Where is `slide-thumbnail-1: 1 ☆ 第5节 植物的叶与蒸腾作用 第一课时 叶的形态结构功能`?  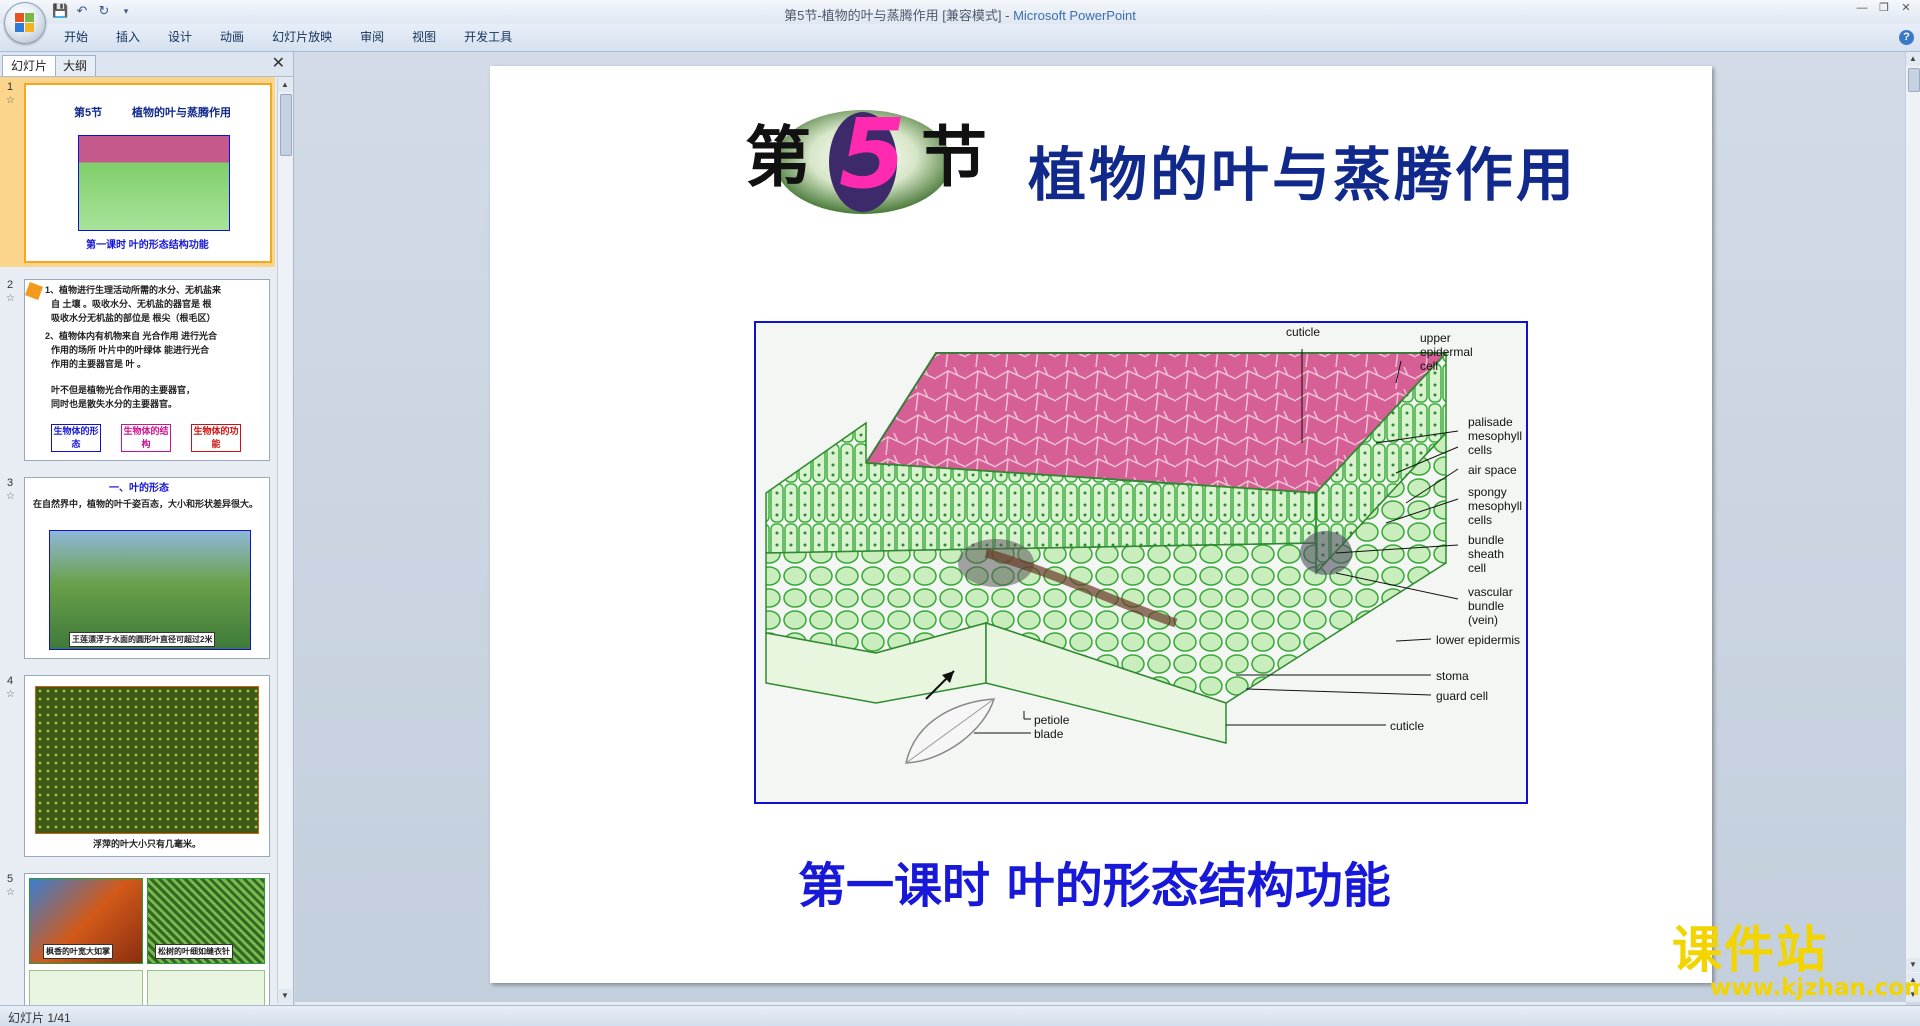
slide-thumbnail-1: 1 ☆ 第5节 植物的叶与蒸腾作用 第一课时 叶的形态结构功能 is located at coordinates (137, 172).